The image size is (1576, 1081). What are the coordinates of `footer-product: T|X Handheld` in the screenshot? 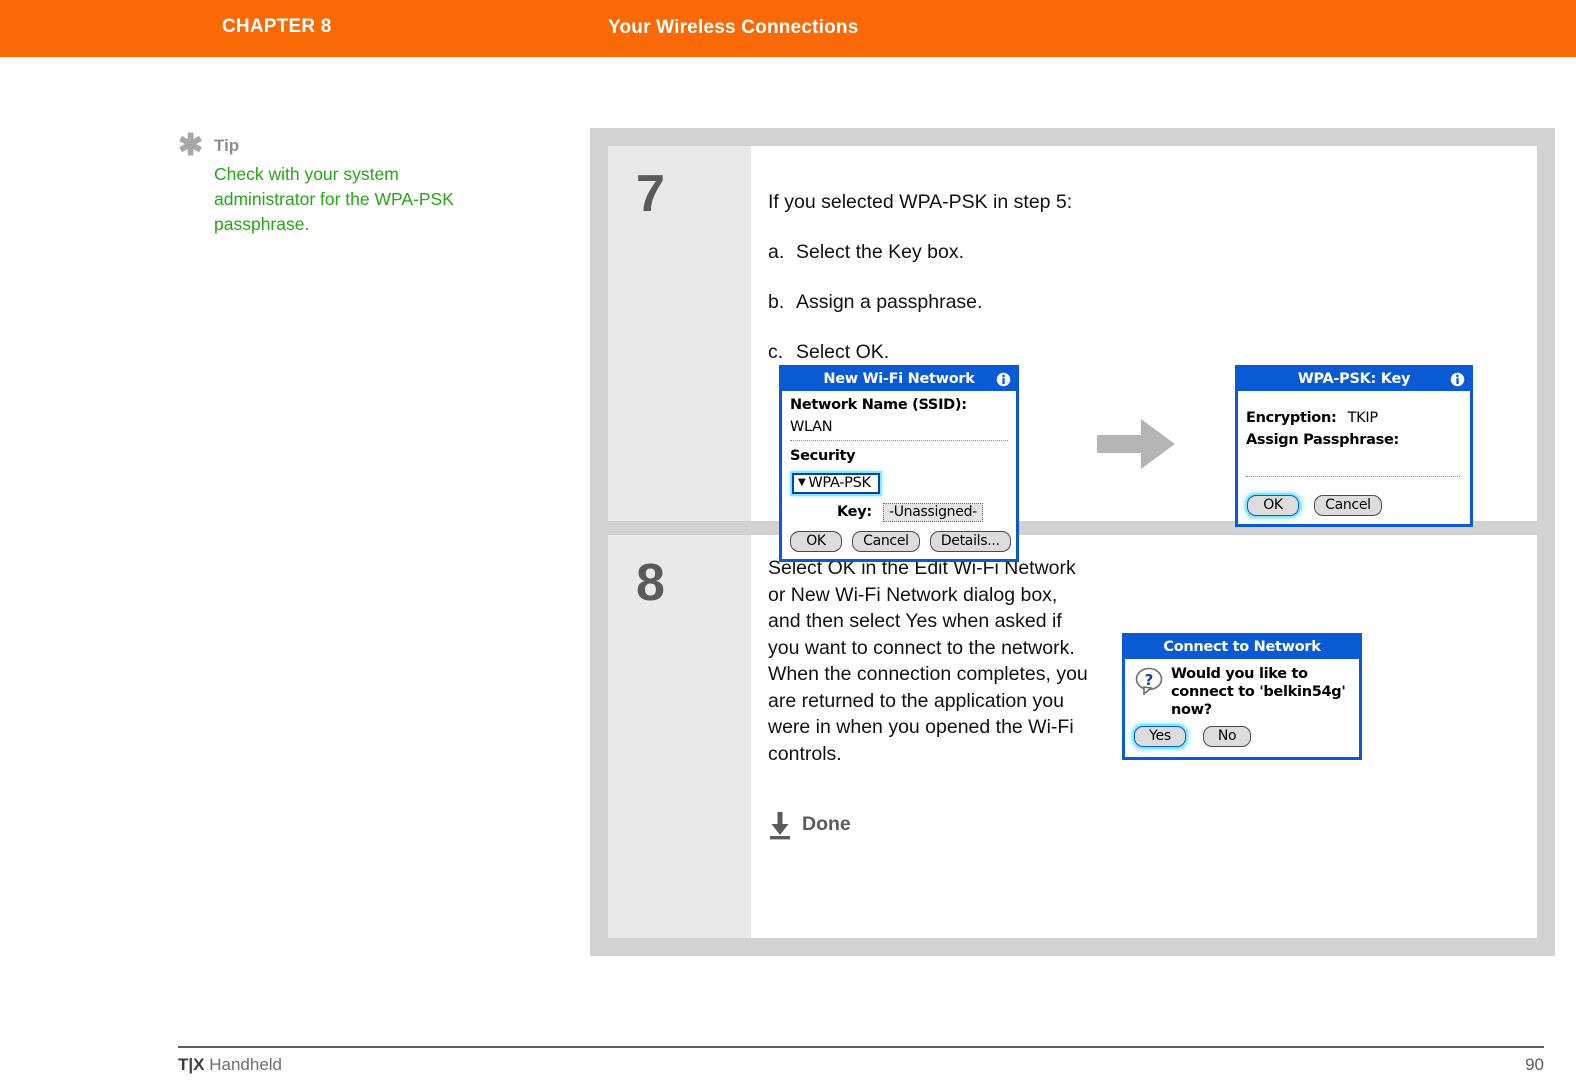 It's located at (230, 1065).